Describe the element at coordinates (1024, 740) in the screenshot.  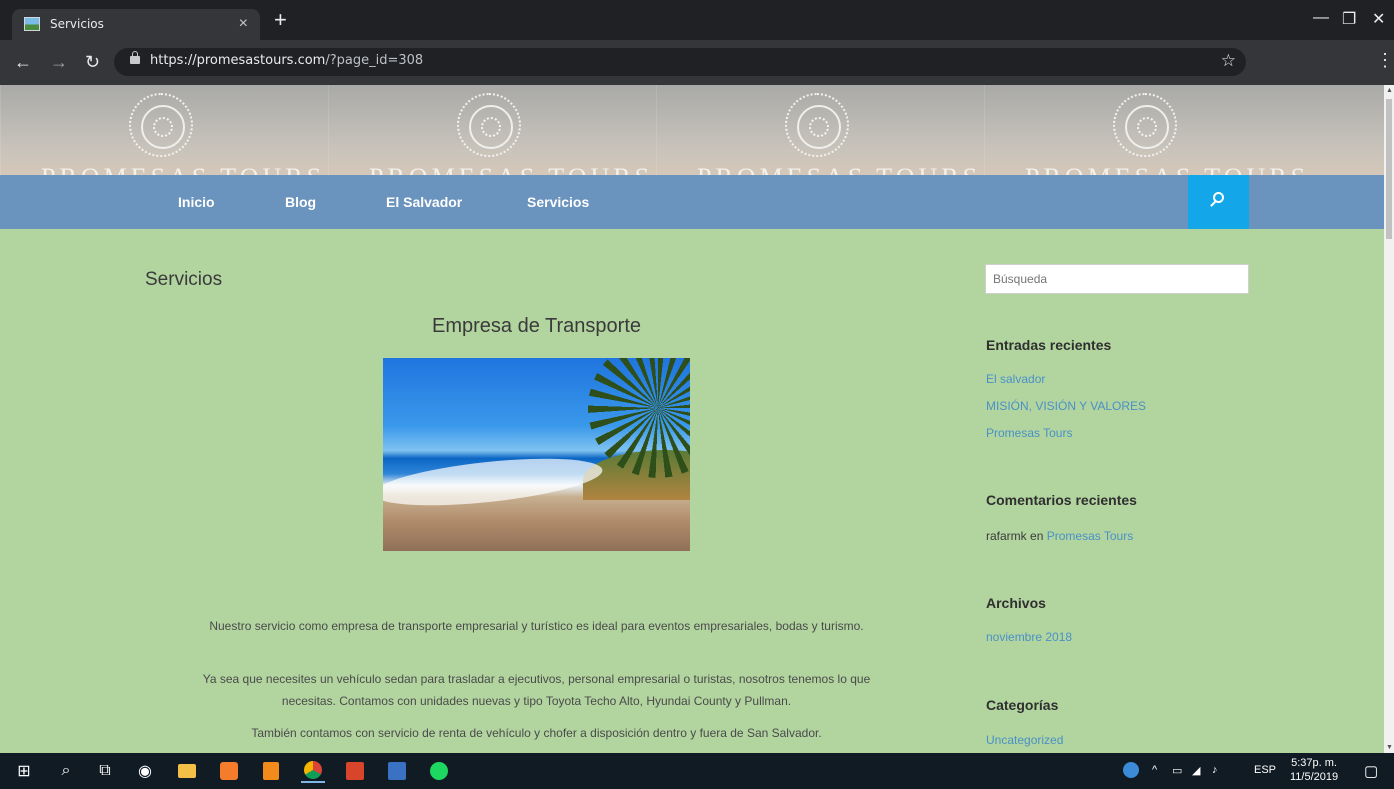
I see `category-link: Uncategorized` at that location.